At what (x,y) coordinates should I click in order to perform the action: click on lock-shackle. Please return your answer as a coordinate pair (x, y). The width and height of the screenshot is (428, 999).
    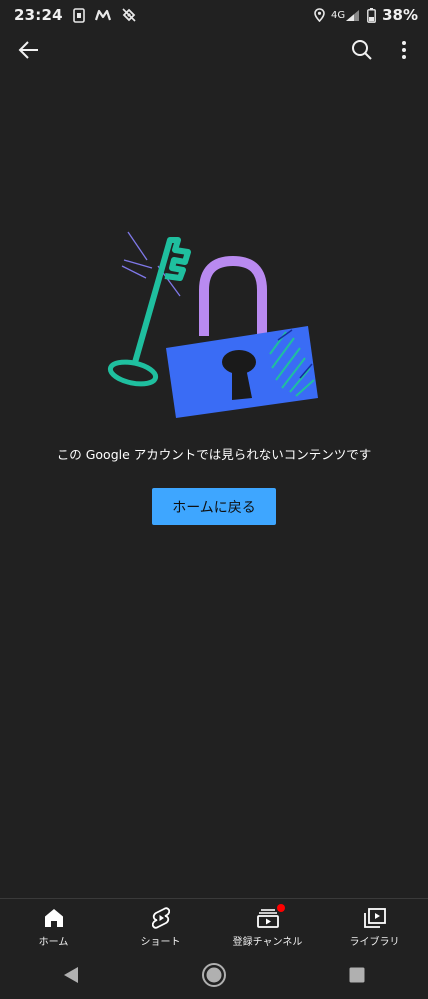
    Looking at the image, I should click on (233, 295).